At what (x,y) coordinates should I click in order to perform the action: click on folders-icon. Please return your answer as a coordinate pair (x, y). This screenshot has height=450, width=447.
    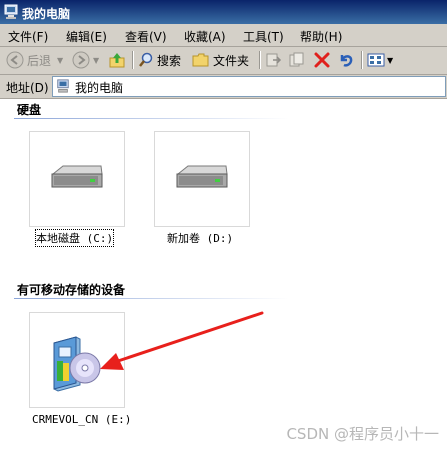
    Looking at the image, I should click on (200, 60).